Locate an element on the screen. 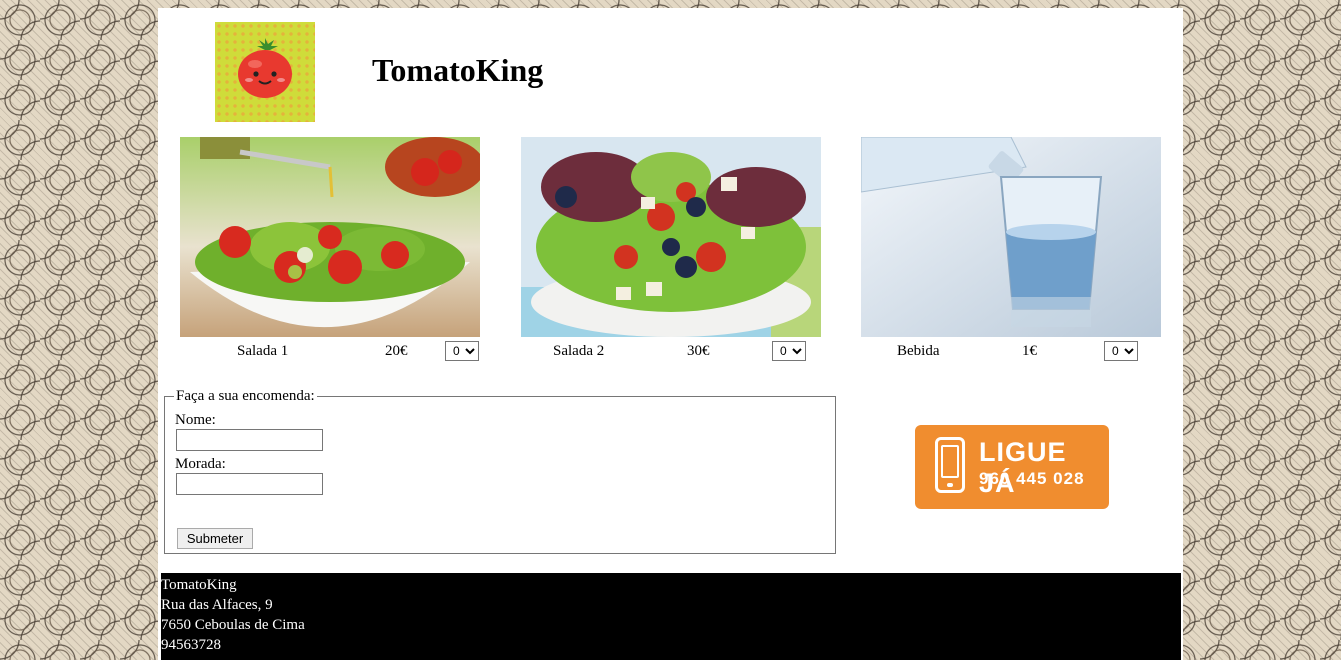 The image size is (1341, 660). footer-company-name: TomatoKing is located at coordinates (199, 585).